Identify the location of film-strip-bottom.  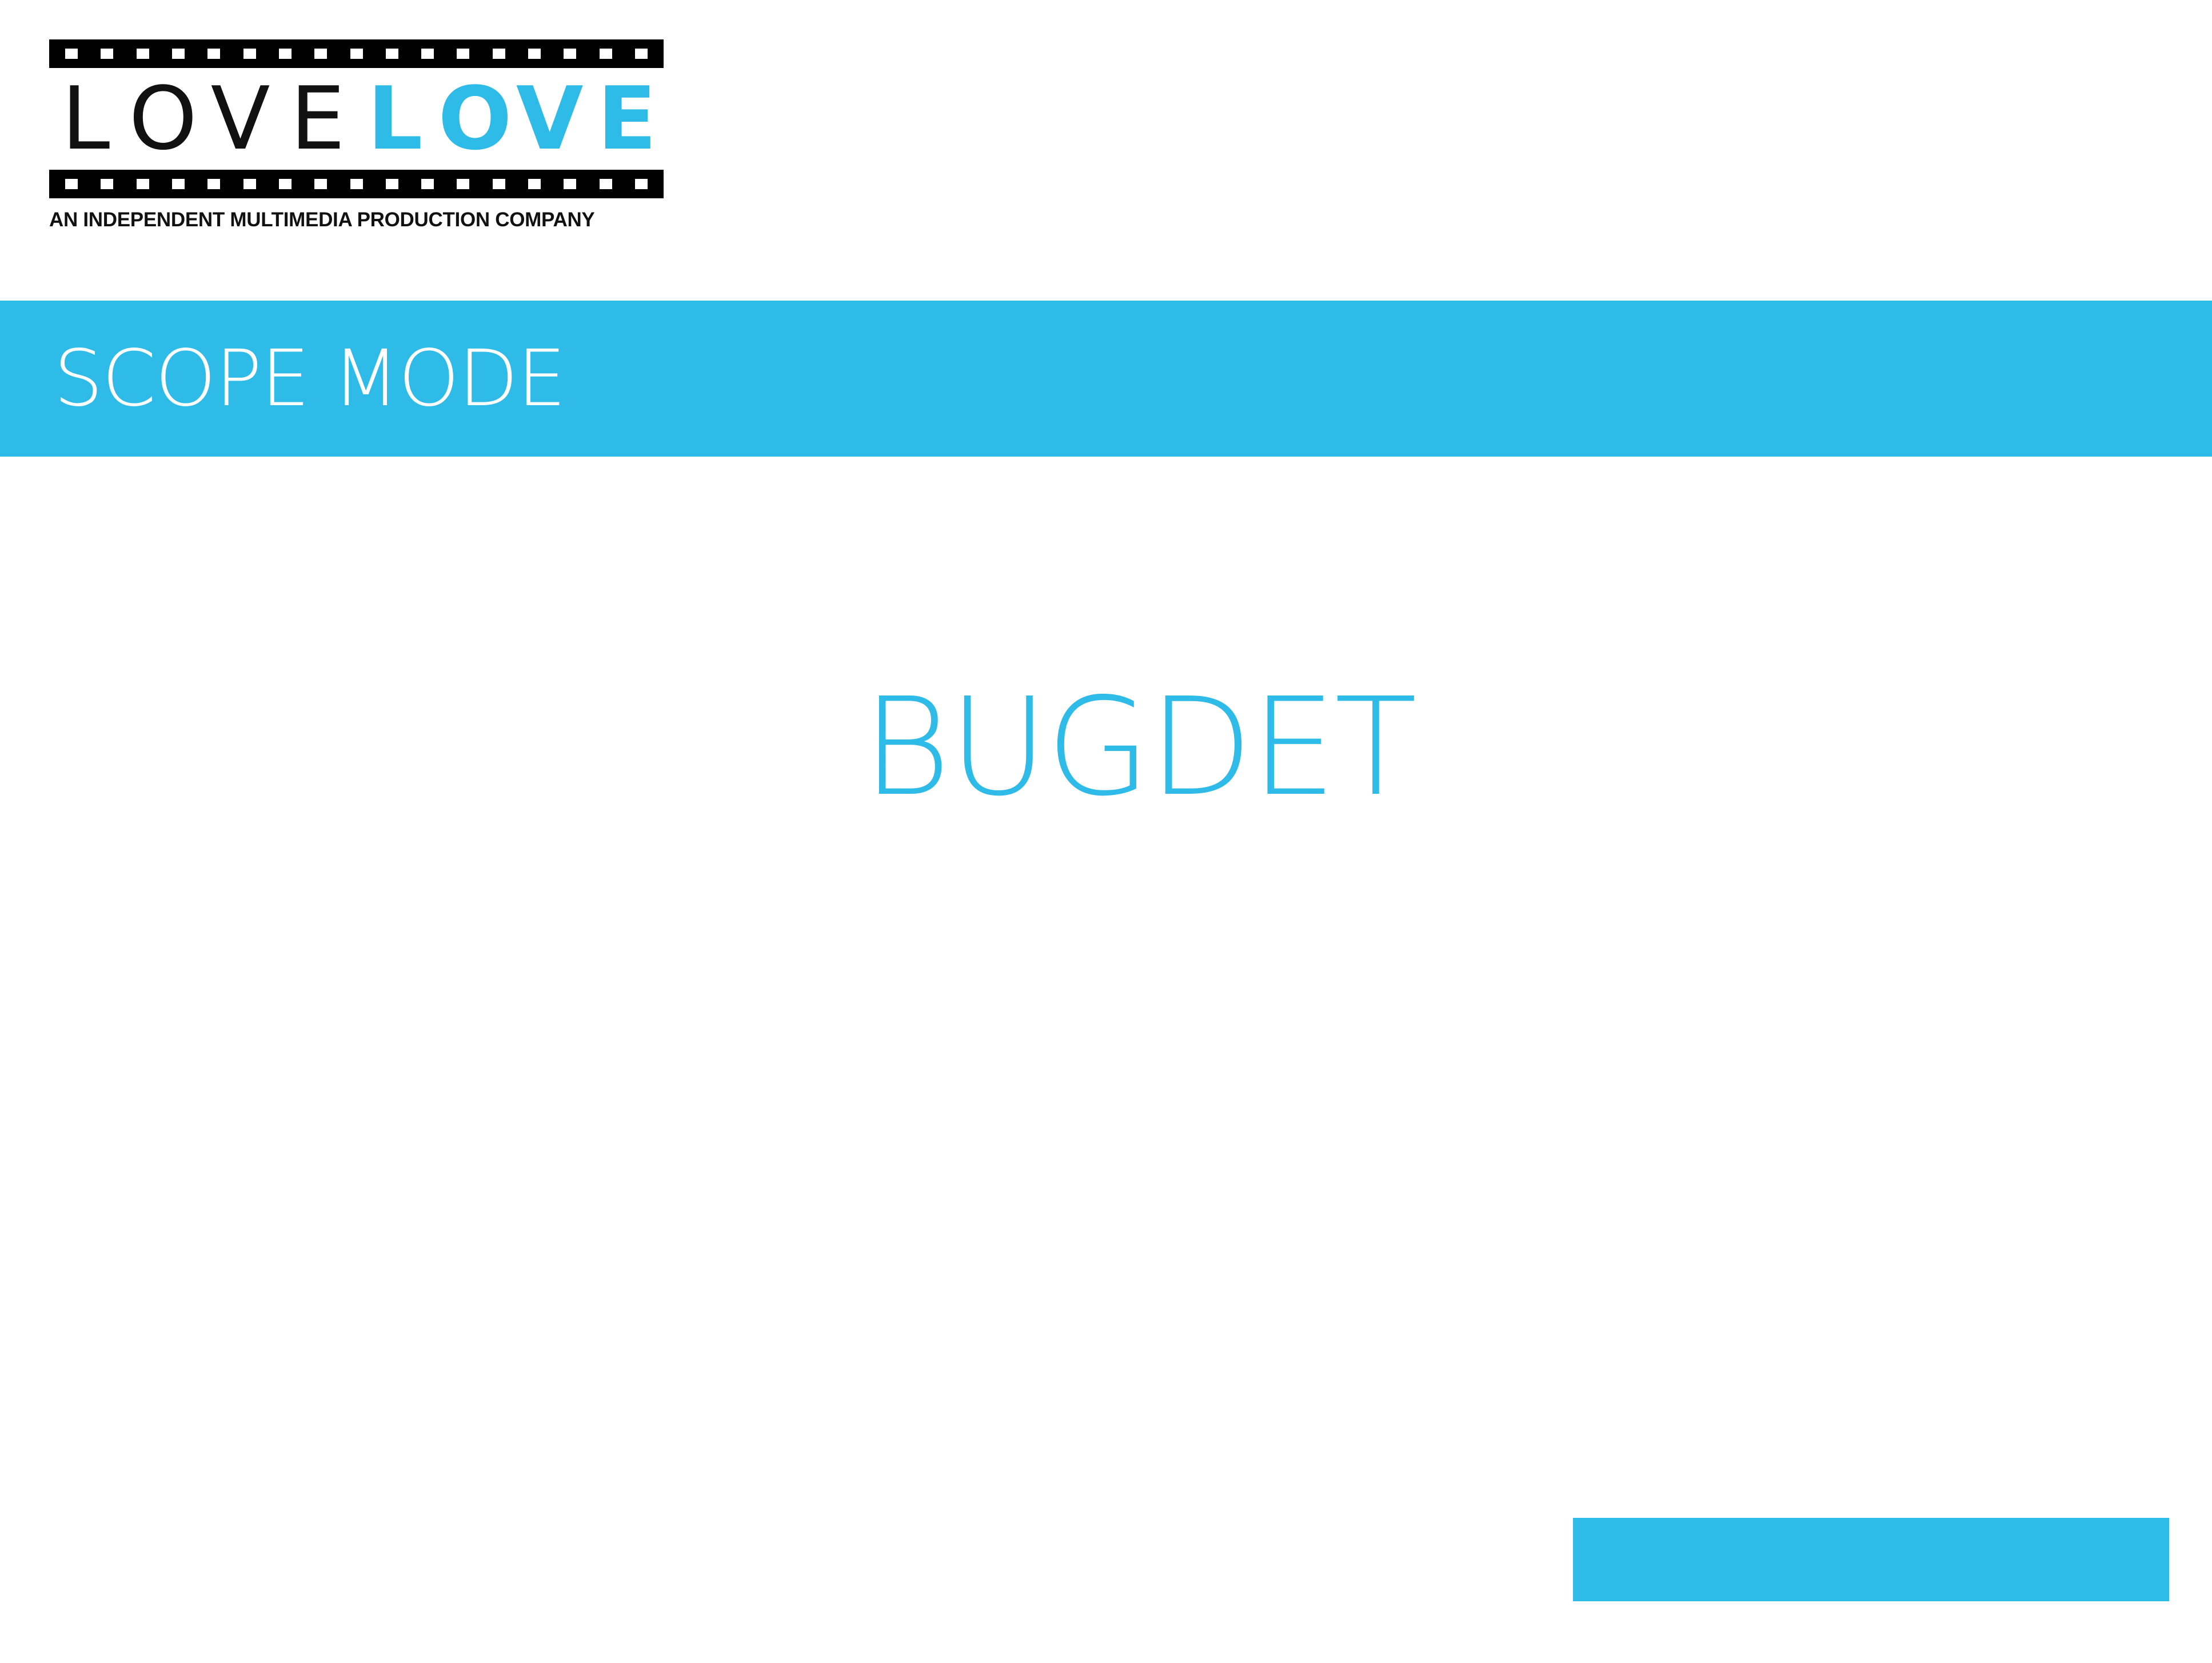
(356, 184).